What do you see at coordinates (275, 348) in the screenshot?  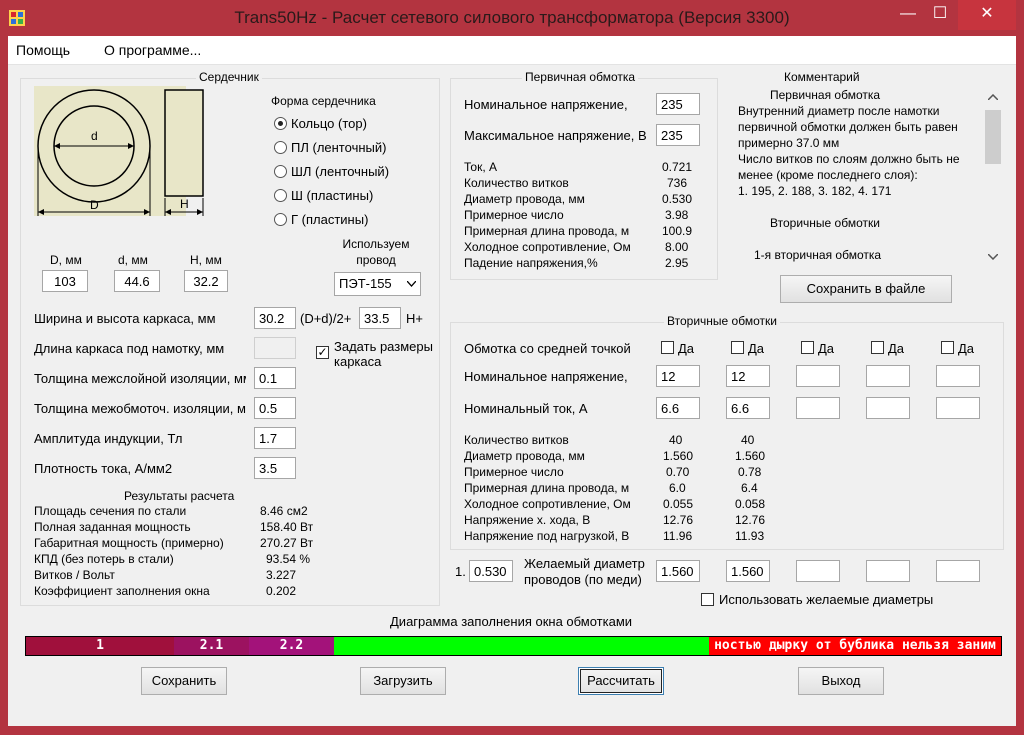 I see `frame-len-input` at bounding box center [275, 348].